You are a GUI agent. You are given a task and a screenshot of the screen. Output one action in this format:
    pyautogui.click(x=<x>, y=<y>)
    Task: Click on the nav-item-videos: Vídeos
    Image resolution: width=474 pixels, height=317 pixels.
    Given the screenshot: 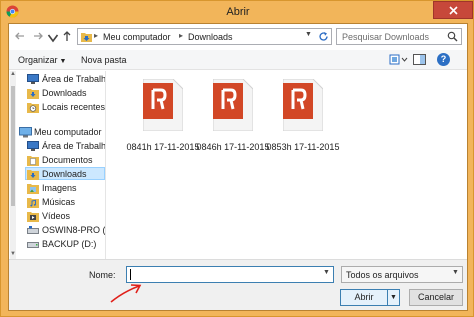 What is the action you would take?
    pyautogui.click(x=66, y=216)
    